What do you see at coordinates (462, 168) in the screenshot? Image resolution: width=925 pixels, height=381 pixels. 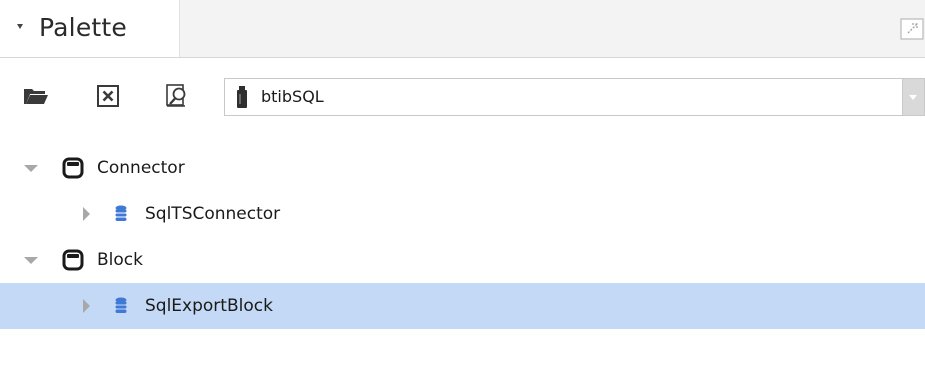 I see `tree-row-connector: Connector` at bounding box center [462, 168].